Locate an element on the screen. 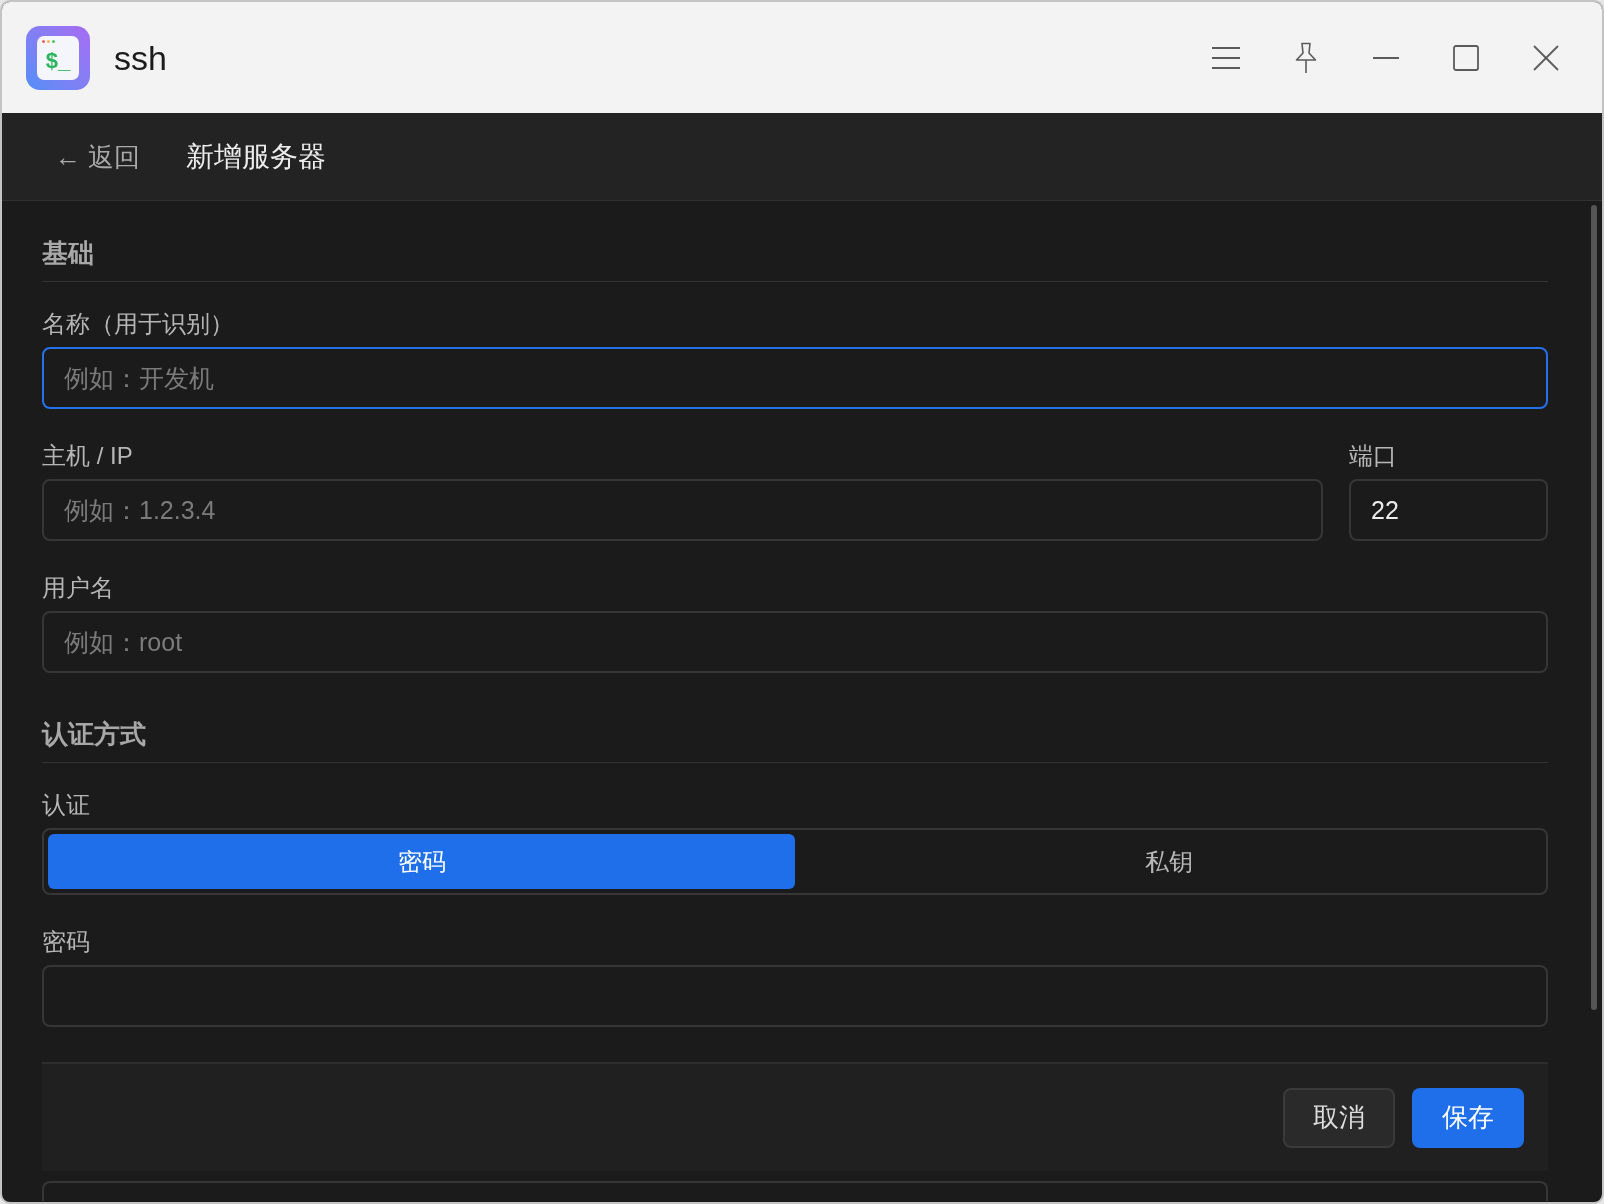  field-label: 主机 / IP is located at coordinates (87, 456).